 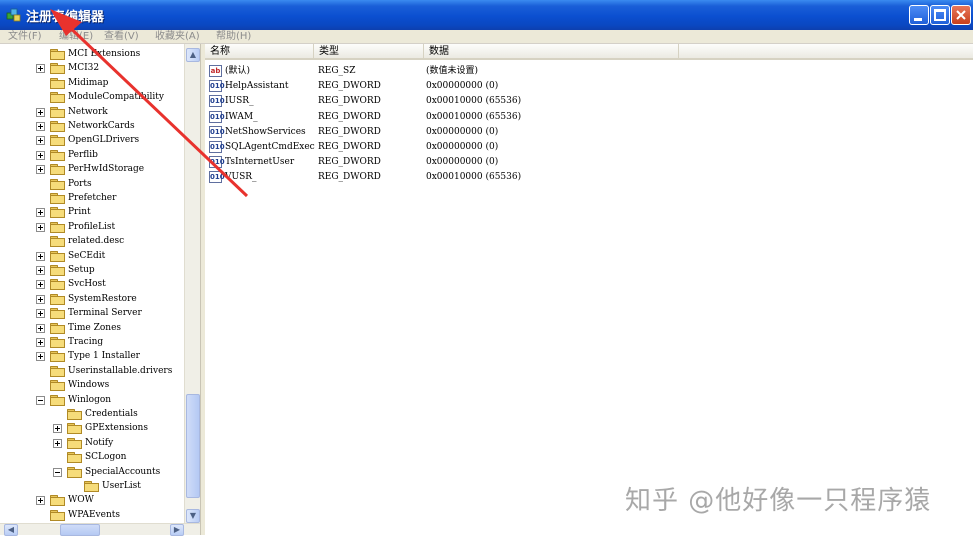 I want to click on value-row: 010 IWAM_ REG_DWORD 0x00010000 (65536), so click(x=585, y=117).